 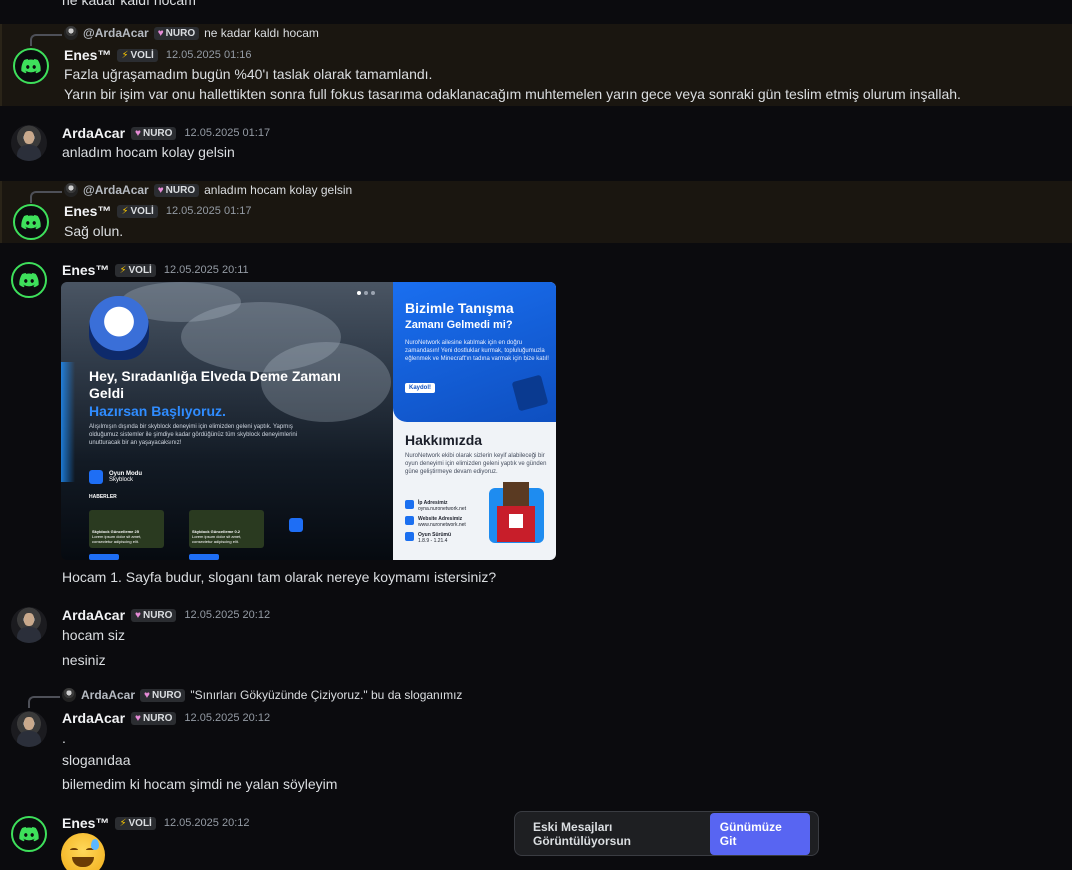 I want to click on message-text: ne kadar kaldı hocam, so click(x=129, y=4).